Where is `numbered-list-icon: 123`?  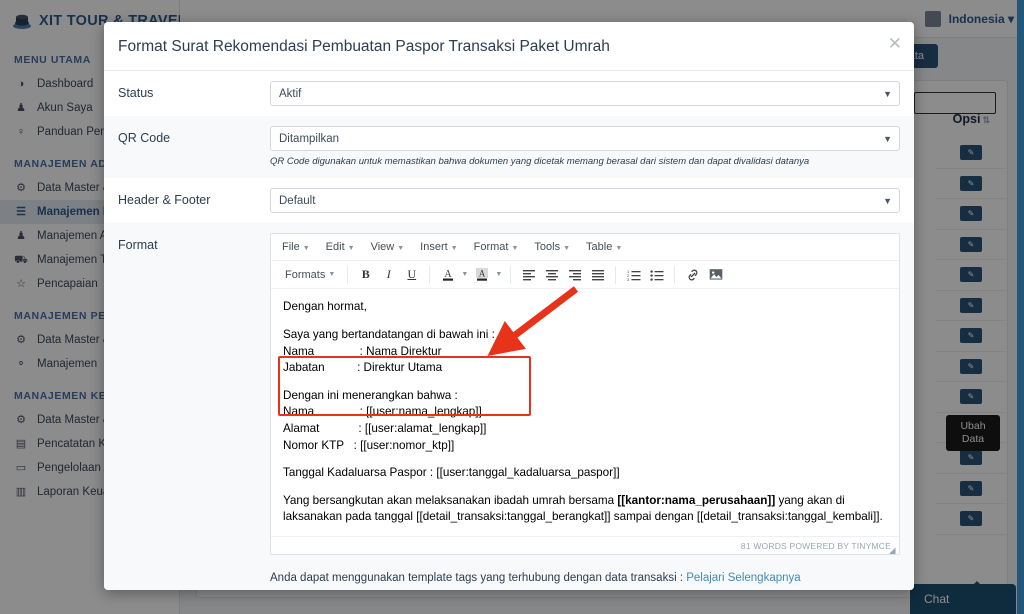
numbered-list-icon: 123 is located at coordinates (633, 274).